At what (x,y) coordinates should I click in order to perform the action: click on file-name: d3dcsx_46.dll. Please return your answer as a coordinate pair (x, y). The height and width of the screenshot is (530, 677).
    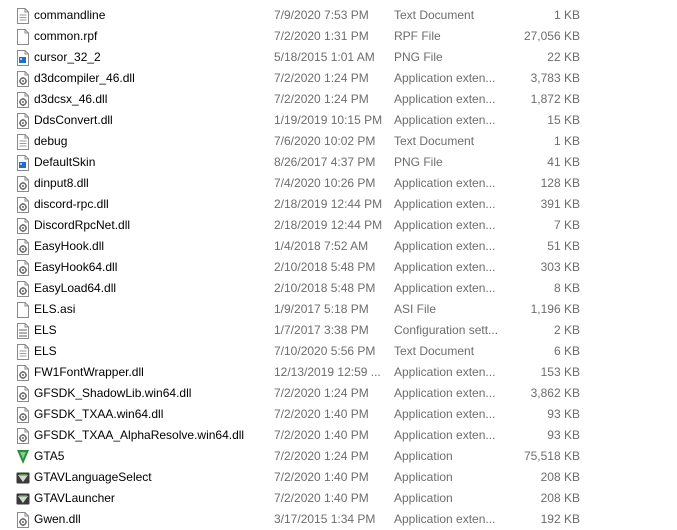
    Looking at the image, I should click on (71, 99).